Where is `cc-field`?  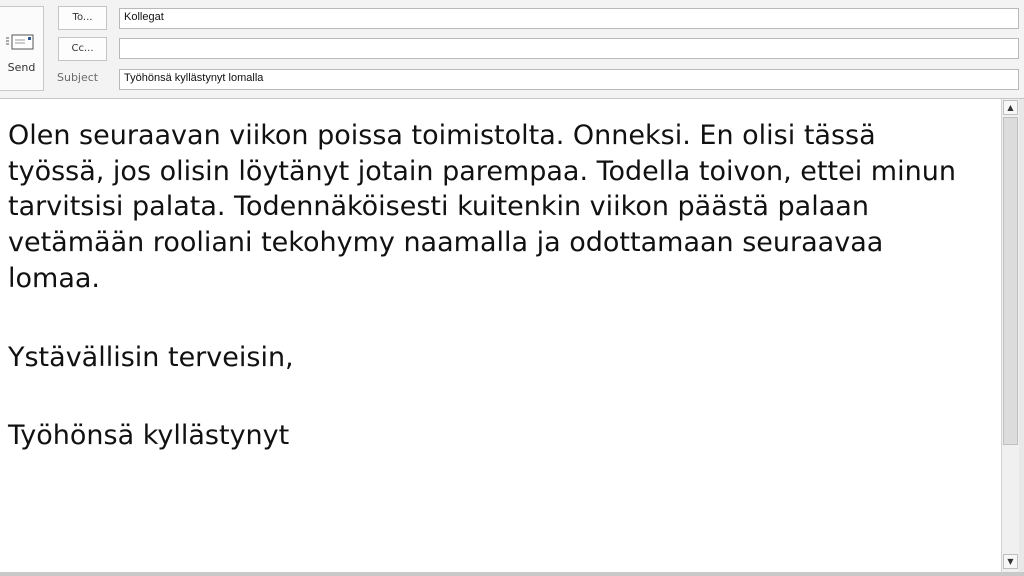 cc-field is located at coordinates (569, 48).